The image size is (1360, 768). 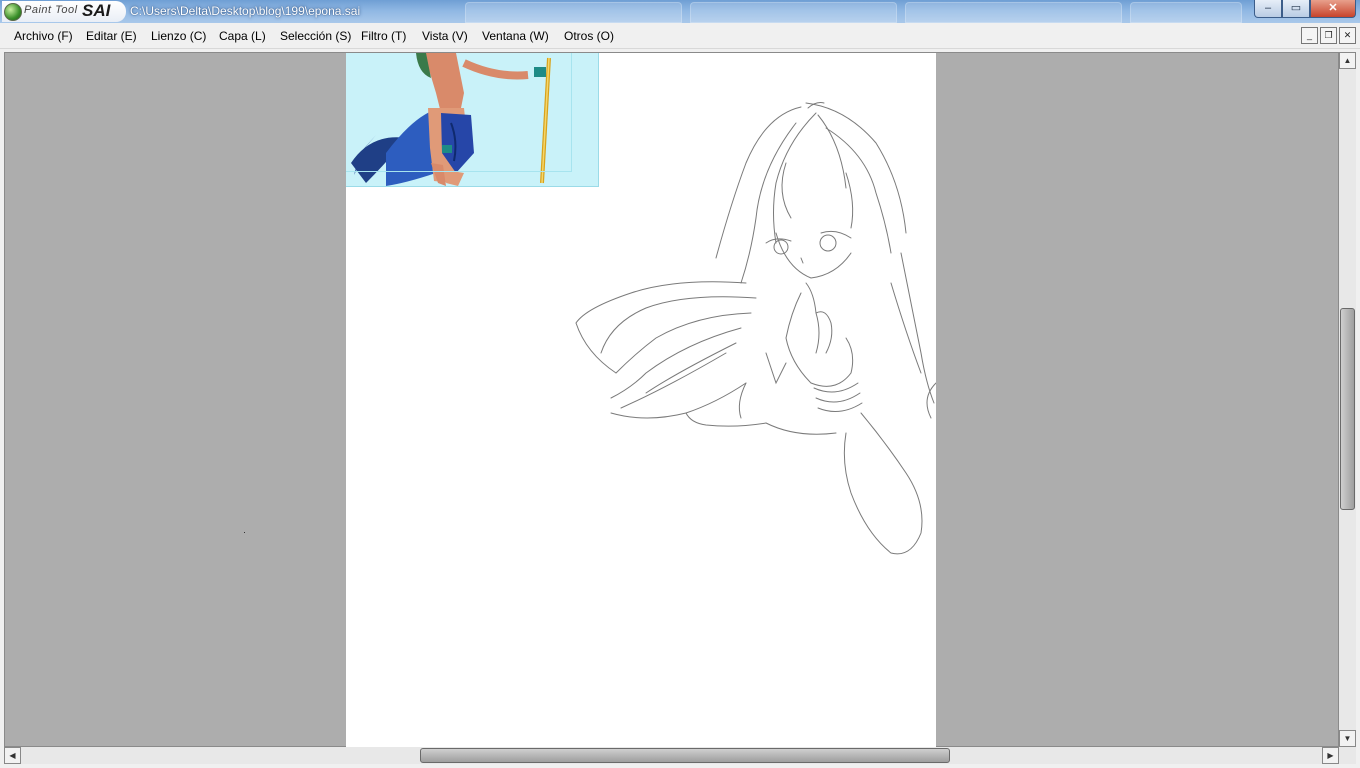 What do you see at coordinates (1347, 35) in the screenshot?
I see `document-close-button: ✕` at bounding box center [1347, 35].